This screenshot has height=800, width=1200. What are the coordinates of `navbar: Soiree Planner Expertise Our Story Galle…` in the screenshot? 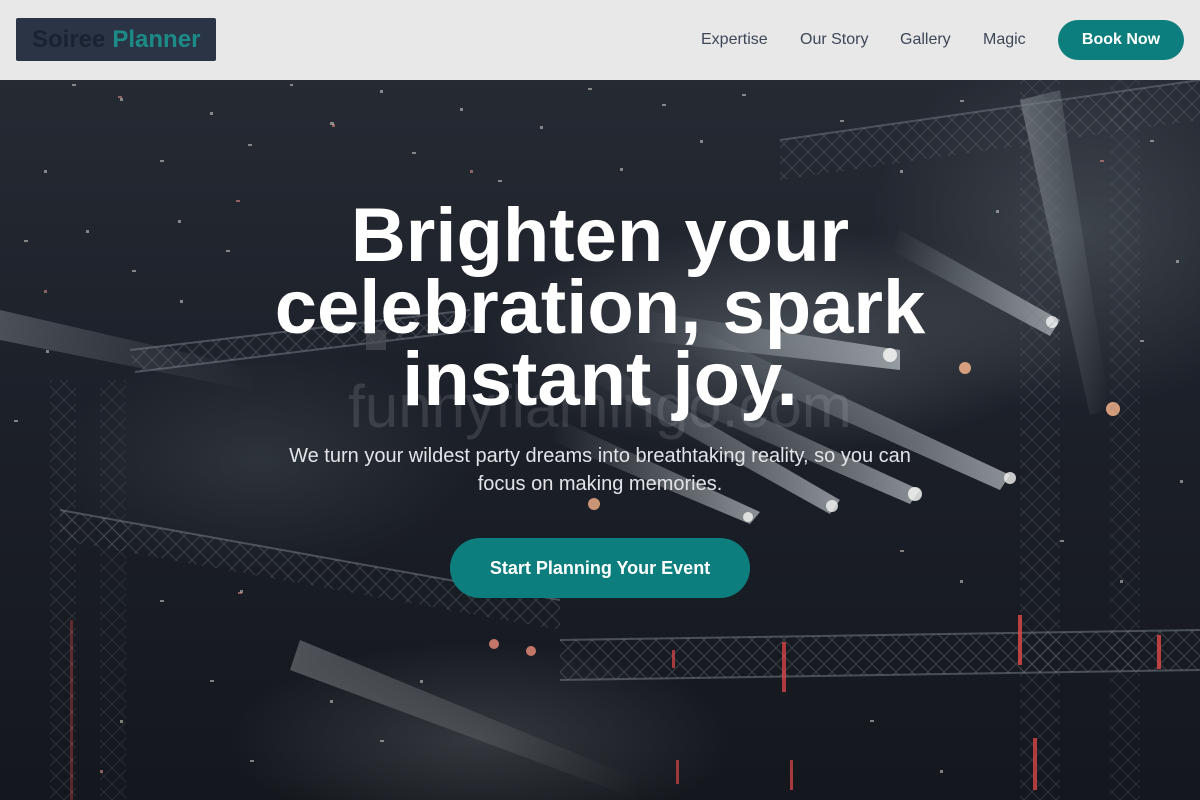 It's located at (600, 40).